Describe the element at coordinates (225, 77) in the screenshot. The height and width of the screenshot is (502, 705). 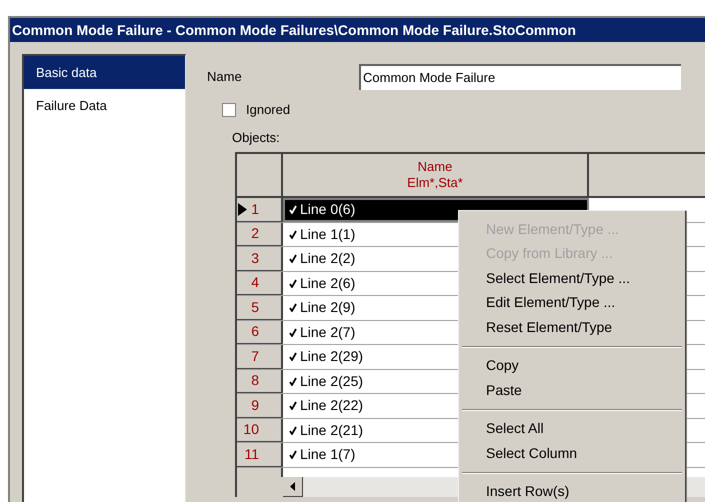
I see `name-label: Name` at that location.